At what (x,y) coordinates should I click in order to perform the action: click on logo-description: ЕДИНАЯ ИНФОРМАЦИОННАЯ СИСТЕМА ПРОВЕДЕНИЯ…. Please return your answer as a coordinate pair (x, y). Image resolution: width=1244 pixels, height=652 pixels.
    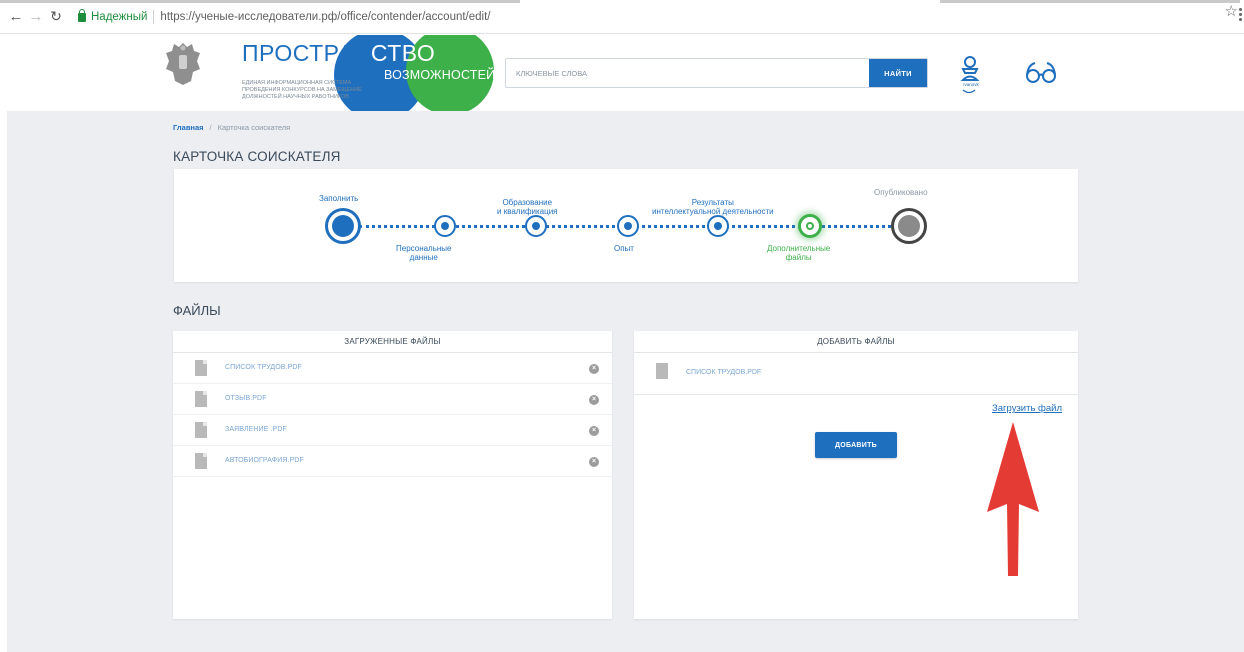
    Looking at the image, I should click on (302, 90).